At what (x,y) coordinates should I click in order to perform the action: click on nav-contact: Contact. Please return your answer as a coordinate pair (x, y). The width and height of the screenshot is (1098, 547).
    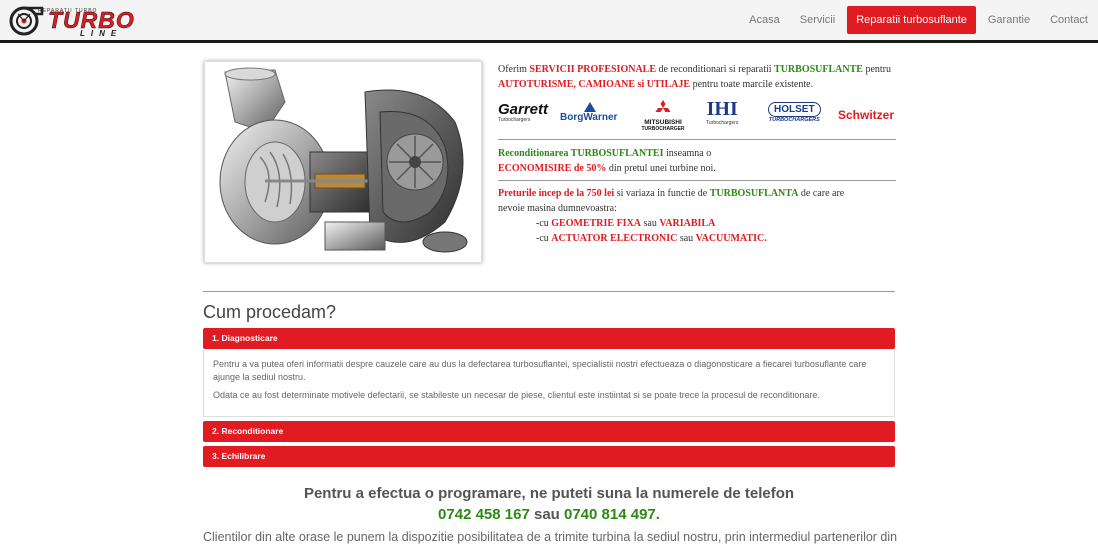
    Looking at the image, I should click on (1069, 20).